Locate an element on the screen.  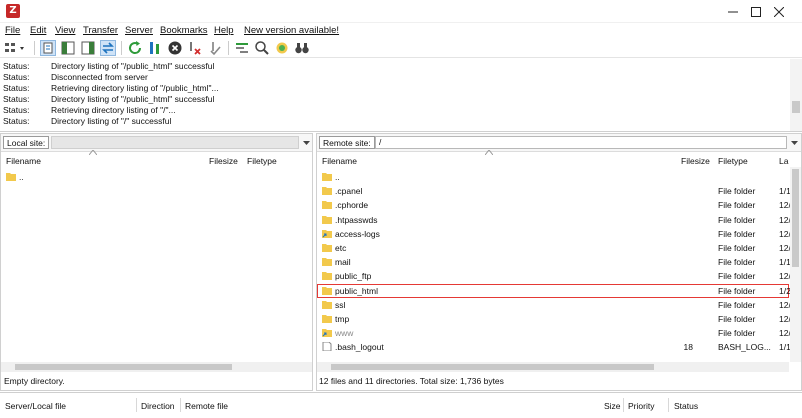
find-files-button is located at coordinates (302, 48).